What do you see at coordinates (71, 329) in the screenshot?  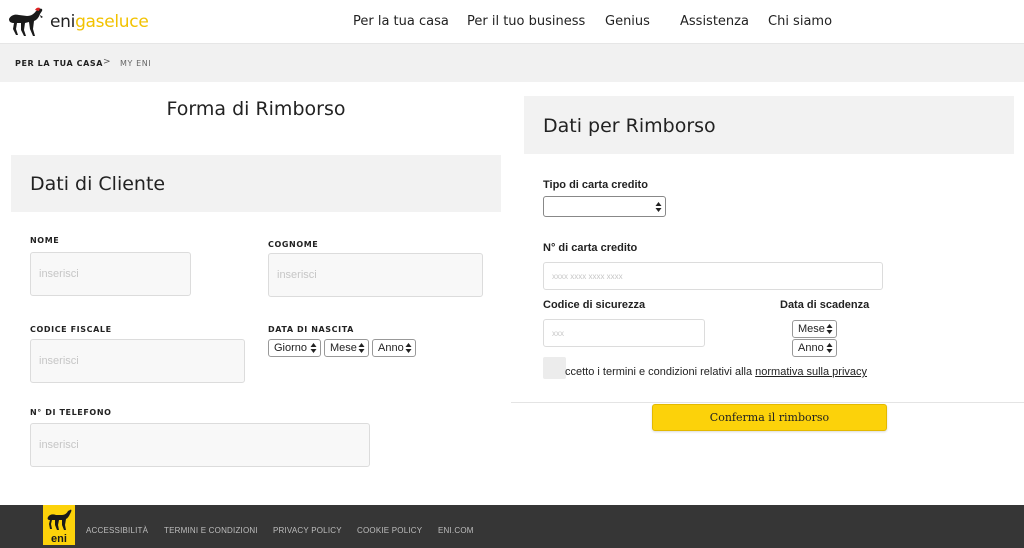 I see `codice-fiscale-label: CODICE FISCALE` at bounding box center [71, 329].